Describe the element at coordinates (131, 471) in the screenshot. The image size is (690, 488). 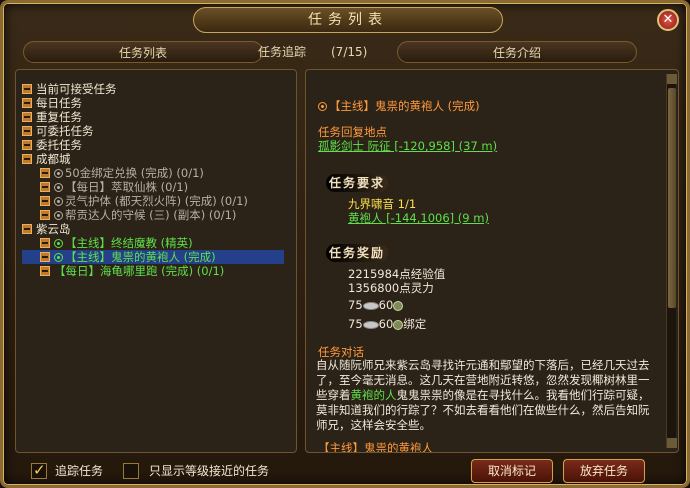
I see `near-level-checkbox` at that location.